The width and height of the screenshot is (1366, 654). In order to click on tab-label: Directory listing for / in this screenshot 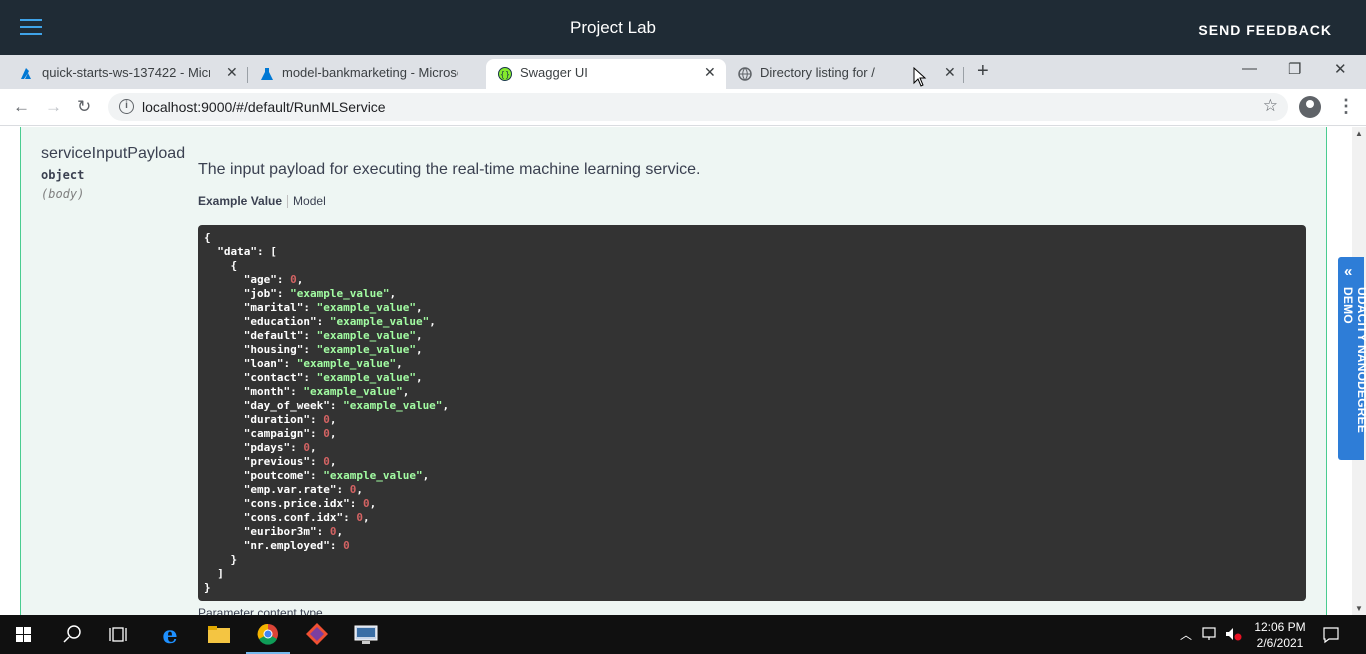, I will do `click(817, 72)`.